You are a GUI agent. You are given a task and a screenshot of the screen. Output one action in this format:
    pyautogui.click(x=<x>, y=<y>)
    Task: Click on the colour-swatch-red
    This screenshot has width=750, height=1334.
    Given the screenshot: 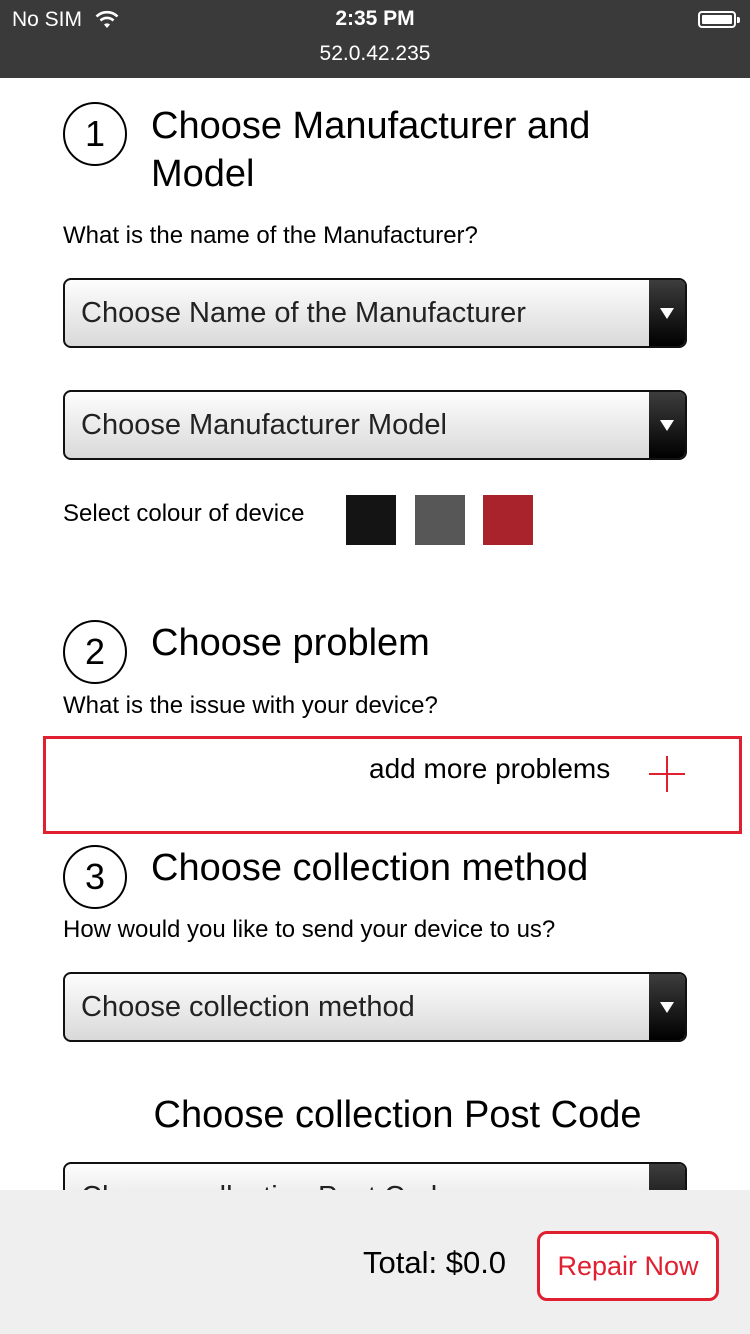 What is the action you would take?
    pyautogui.click(x=508, y=520)
    